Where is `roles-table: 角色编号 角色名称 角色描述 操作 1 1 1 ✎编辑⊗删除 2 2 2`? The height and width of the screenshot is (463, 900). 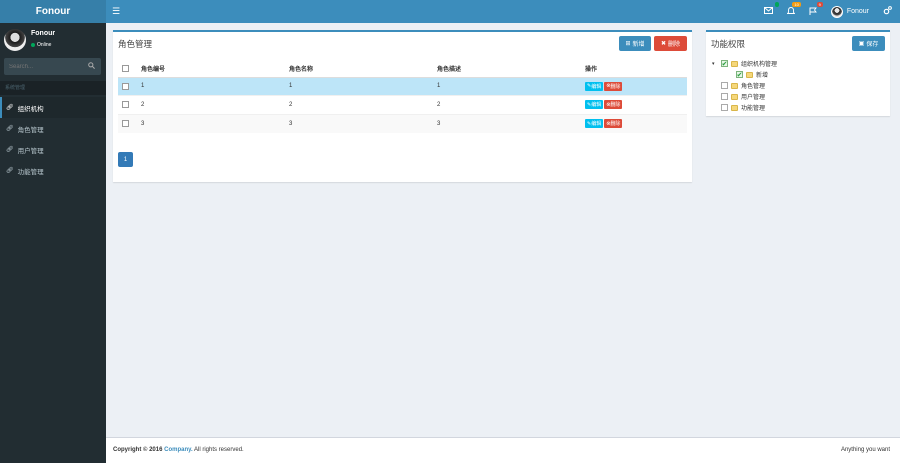
roles-table: 角色编号 角色名称 角色描述 操作 1 1 1 ✎编辑⊗删除 2 2 2 is located at coordinates (402, 96).